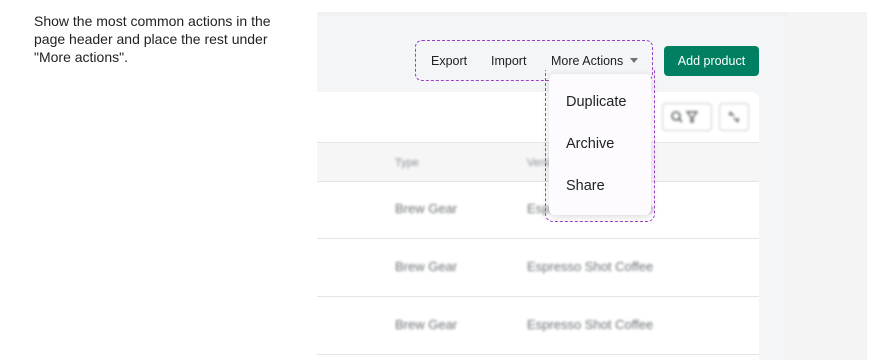  I want to click on right-gutter, so click(827, 186).